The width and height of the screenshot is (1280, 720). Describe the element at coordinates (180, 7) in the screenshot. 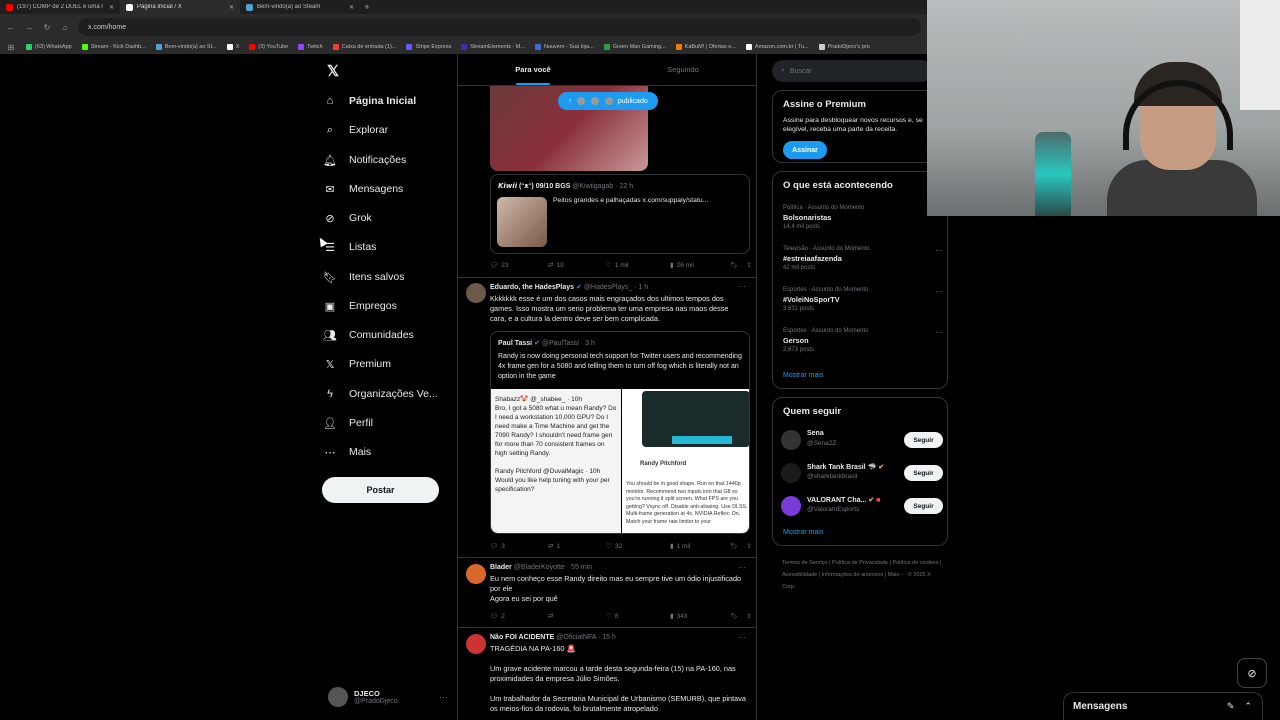

I see `browser-tab-x: Página Inicial / X ✕` at that location.